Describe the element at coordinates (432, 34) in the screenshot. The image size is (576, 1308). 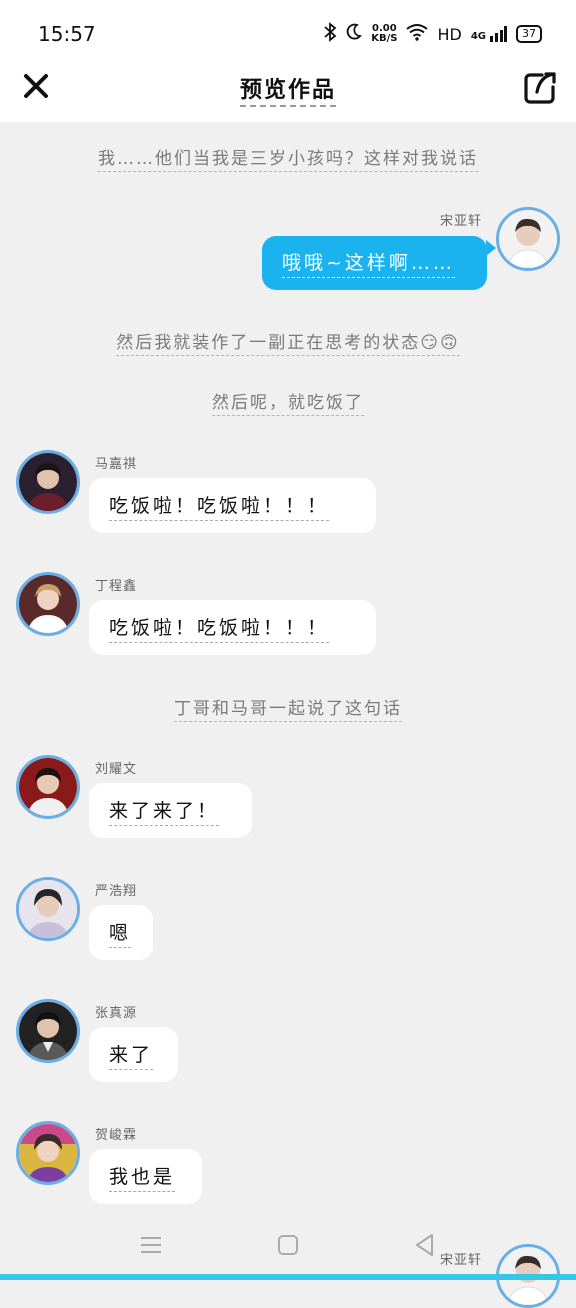
I see `status-icons: 0.00 KB/S HD 4G 37` at that location.